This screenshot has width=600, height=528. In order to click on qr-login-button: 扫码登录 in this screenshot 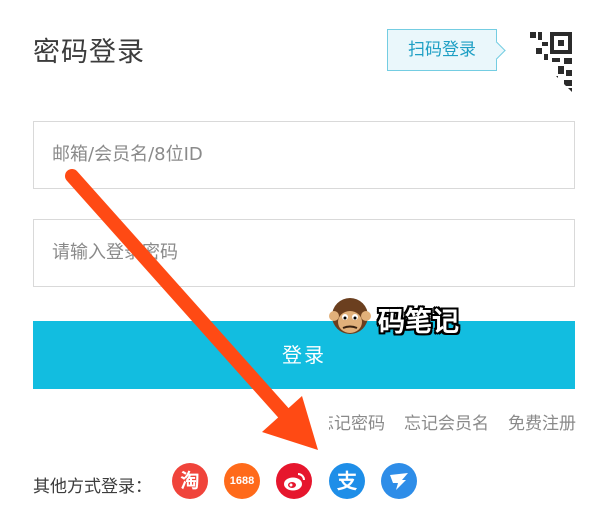, I will do `click(442, 50)`.